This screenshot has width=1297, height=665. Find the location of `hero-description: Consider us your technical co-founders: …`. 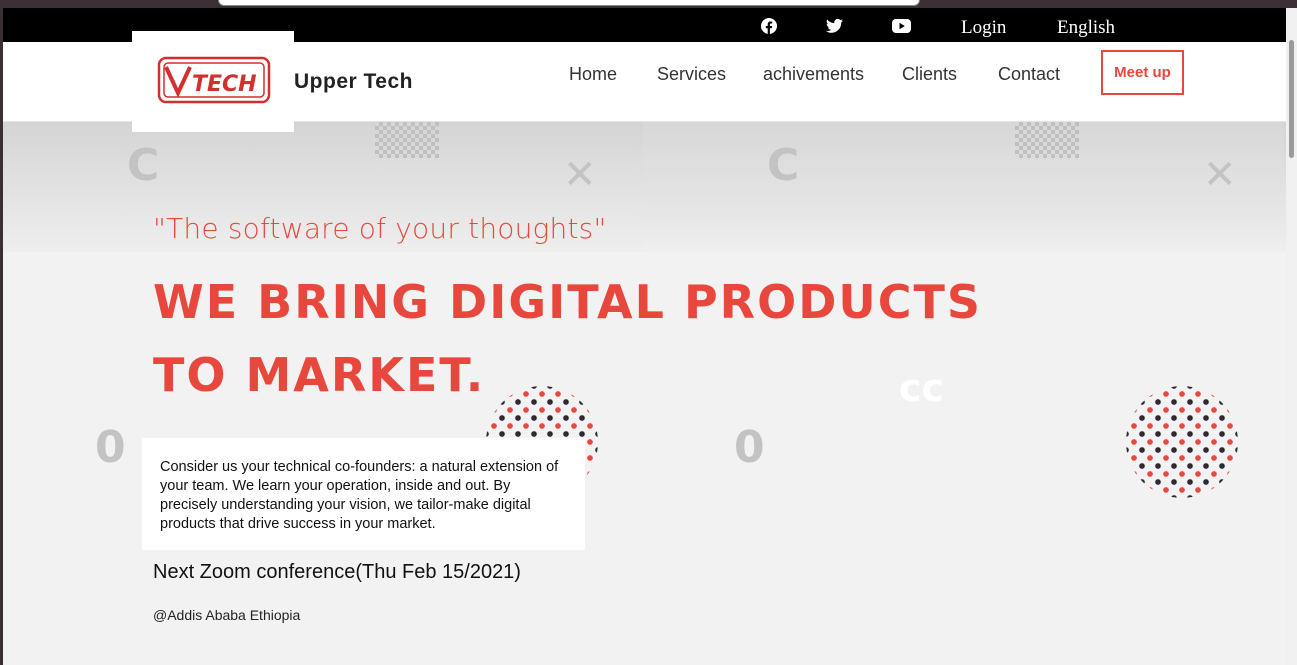

hero-description: Consider us your technical co-founders: … is located at coordinates (359, 495).